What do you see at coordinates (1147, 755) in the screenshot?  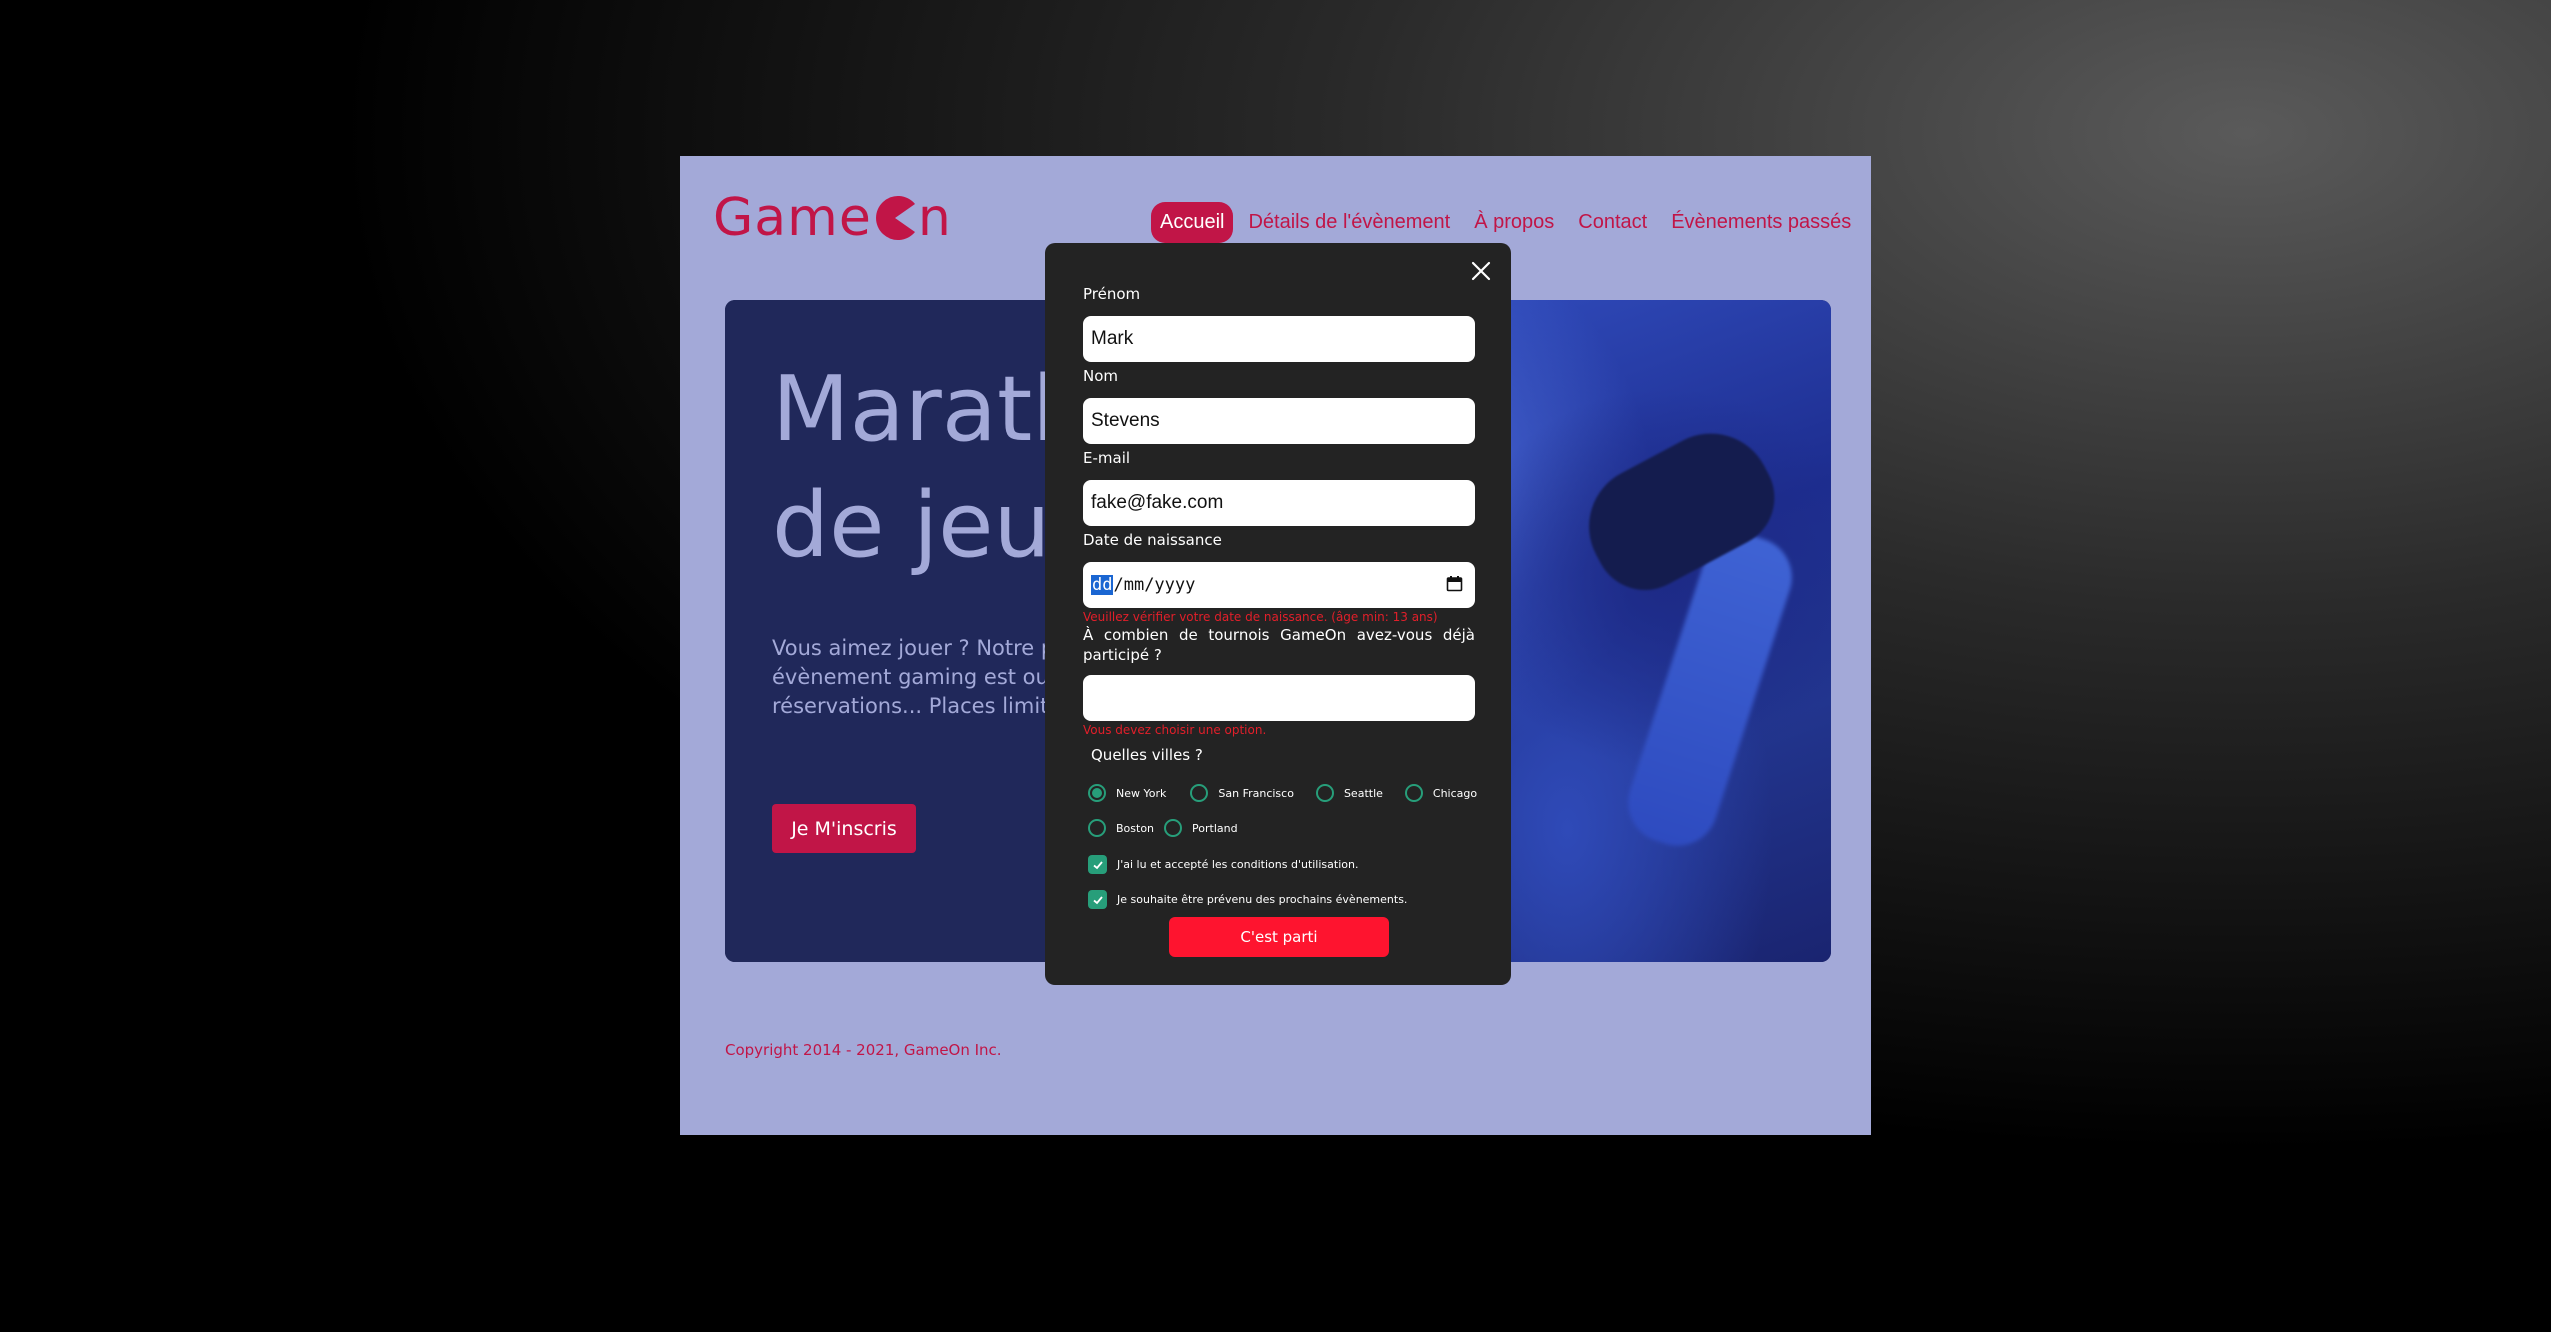 I see `cities-label: Quelles villes ?` at bounding box center [1147, 755].